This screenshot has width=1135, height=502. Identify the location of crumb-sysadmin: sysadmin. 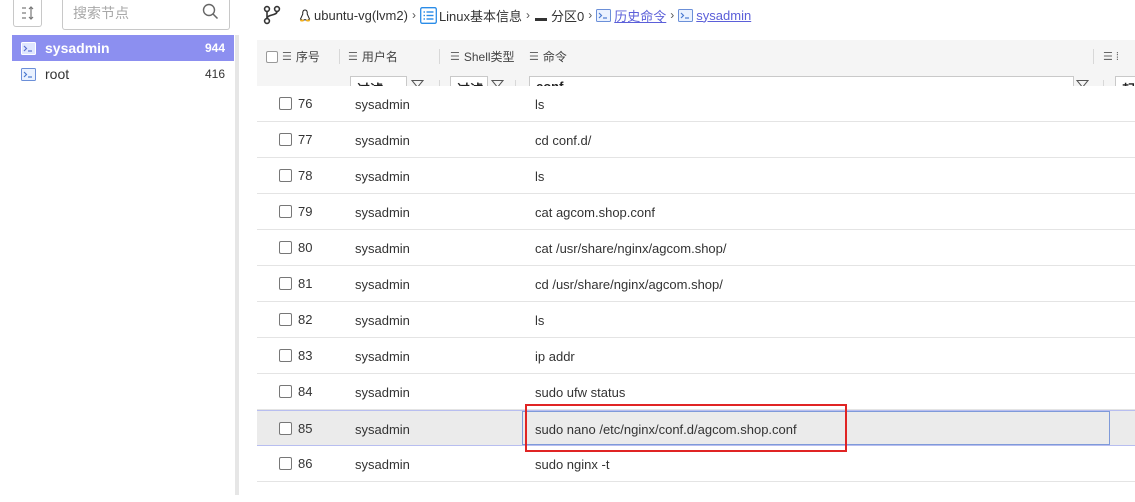
(714, 15).